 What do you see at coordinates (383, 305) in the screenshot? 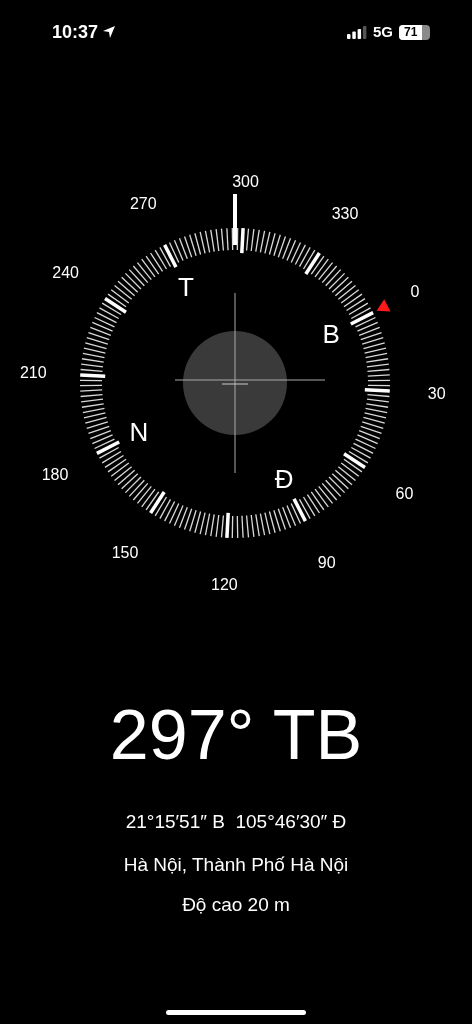
I see `north-marker-icon` at bounding box center [383, 305].